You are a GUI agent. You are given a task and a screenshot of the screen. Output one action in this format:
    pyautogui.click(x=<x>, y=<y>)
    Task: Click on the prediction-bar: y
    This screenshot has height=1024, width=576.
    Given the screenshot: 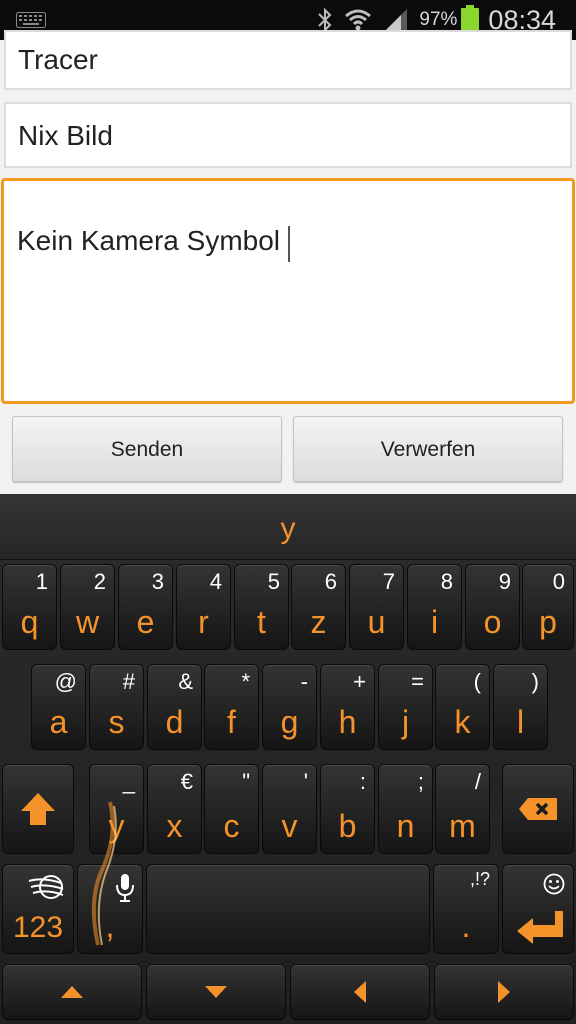 What is the action you would take?
    pyautogui.click(x=288, y=527)
    